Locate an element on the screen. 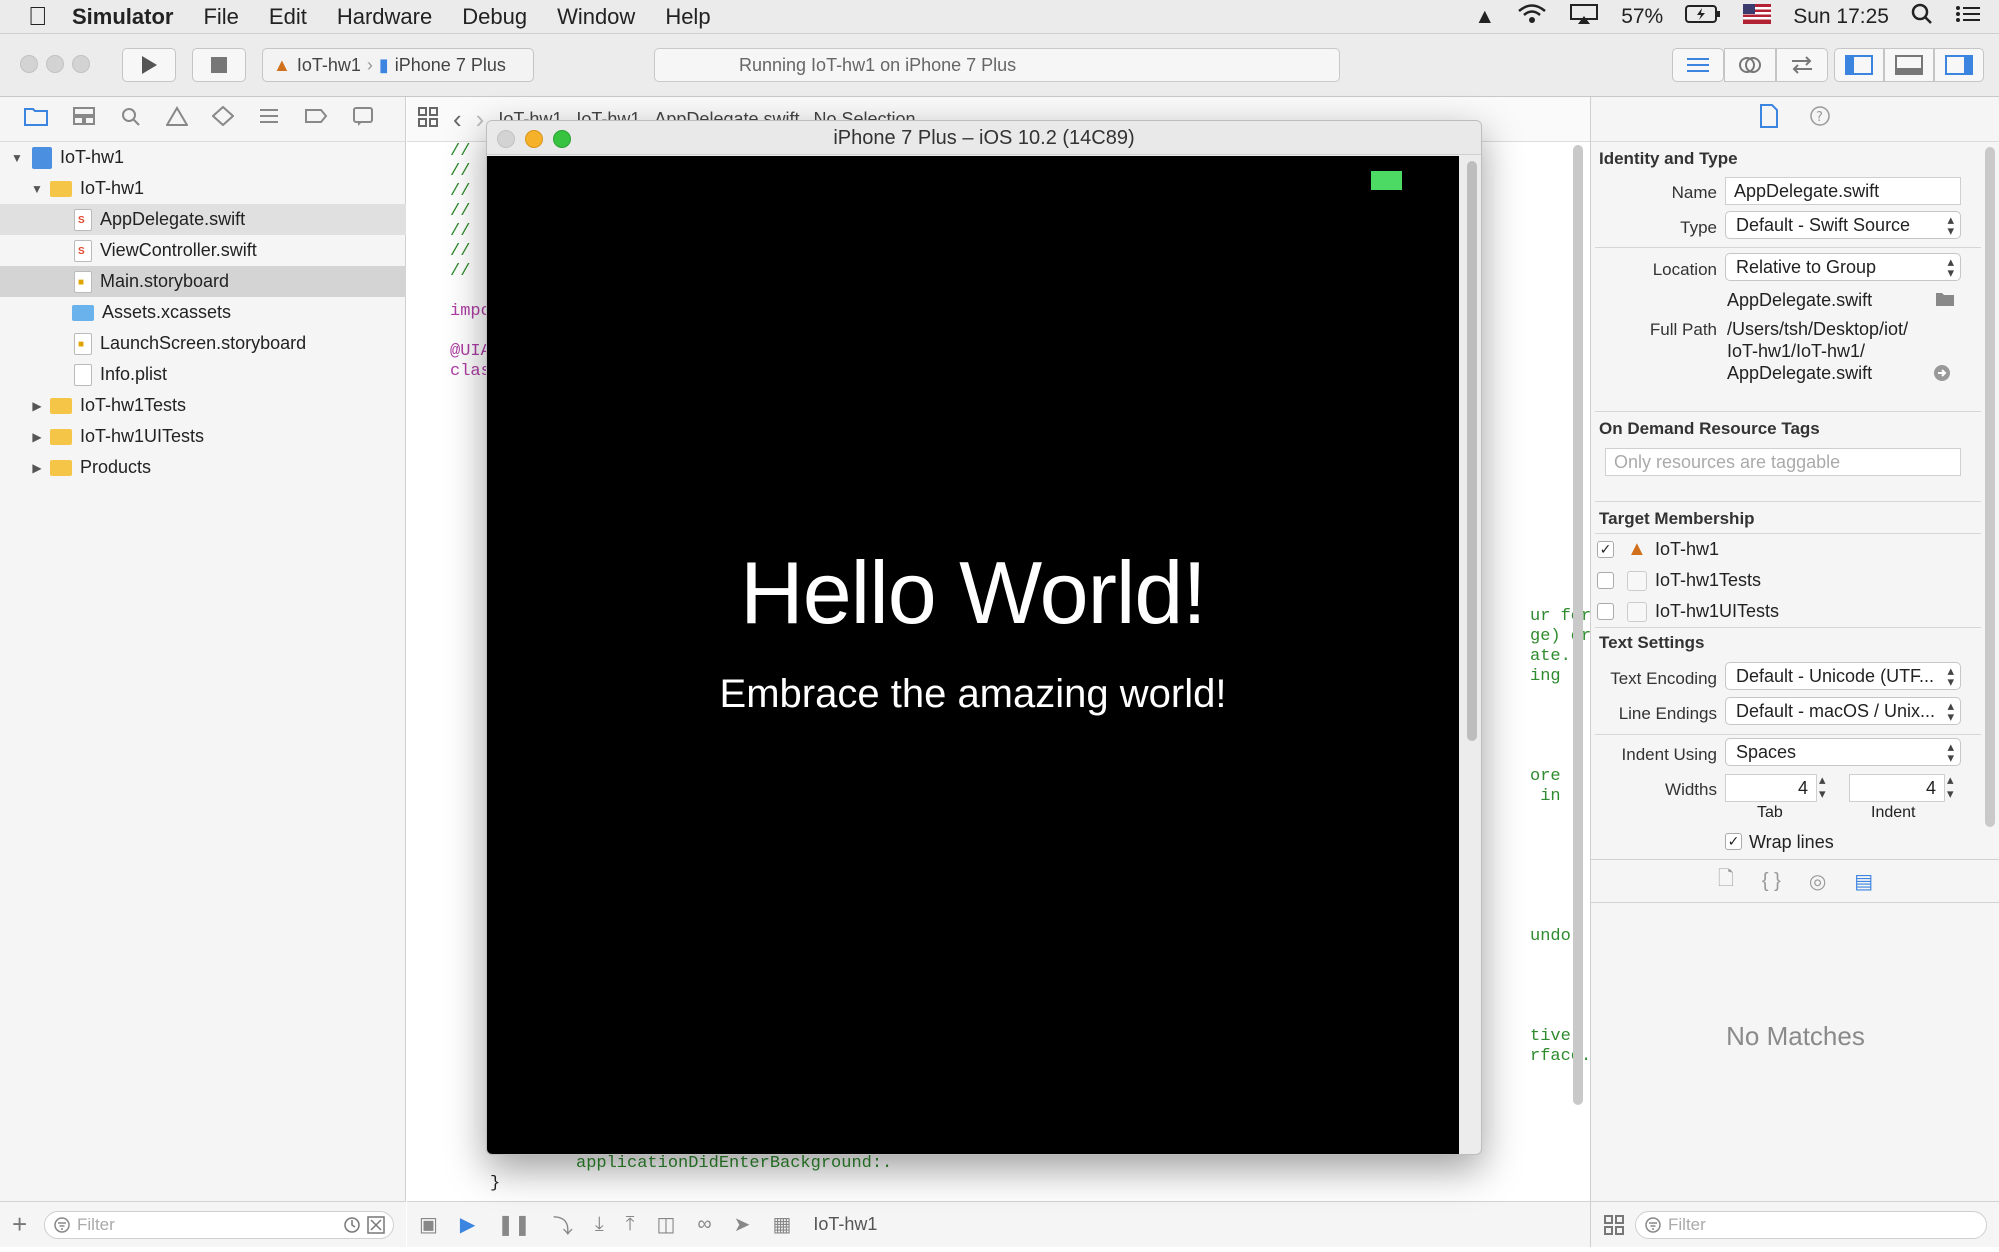 This screenshot has height=1252, width=1999. menu-debug: Debug is located at coordinates (494, 17).